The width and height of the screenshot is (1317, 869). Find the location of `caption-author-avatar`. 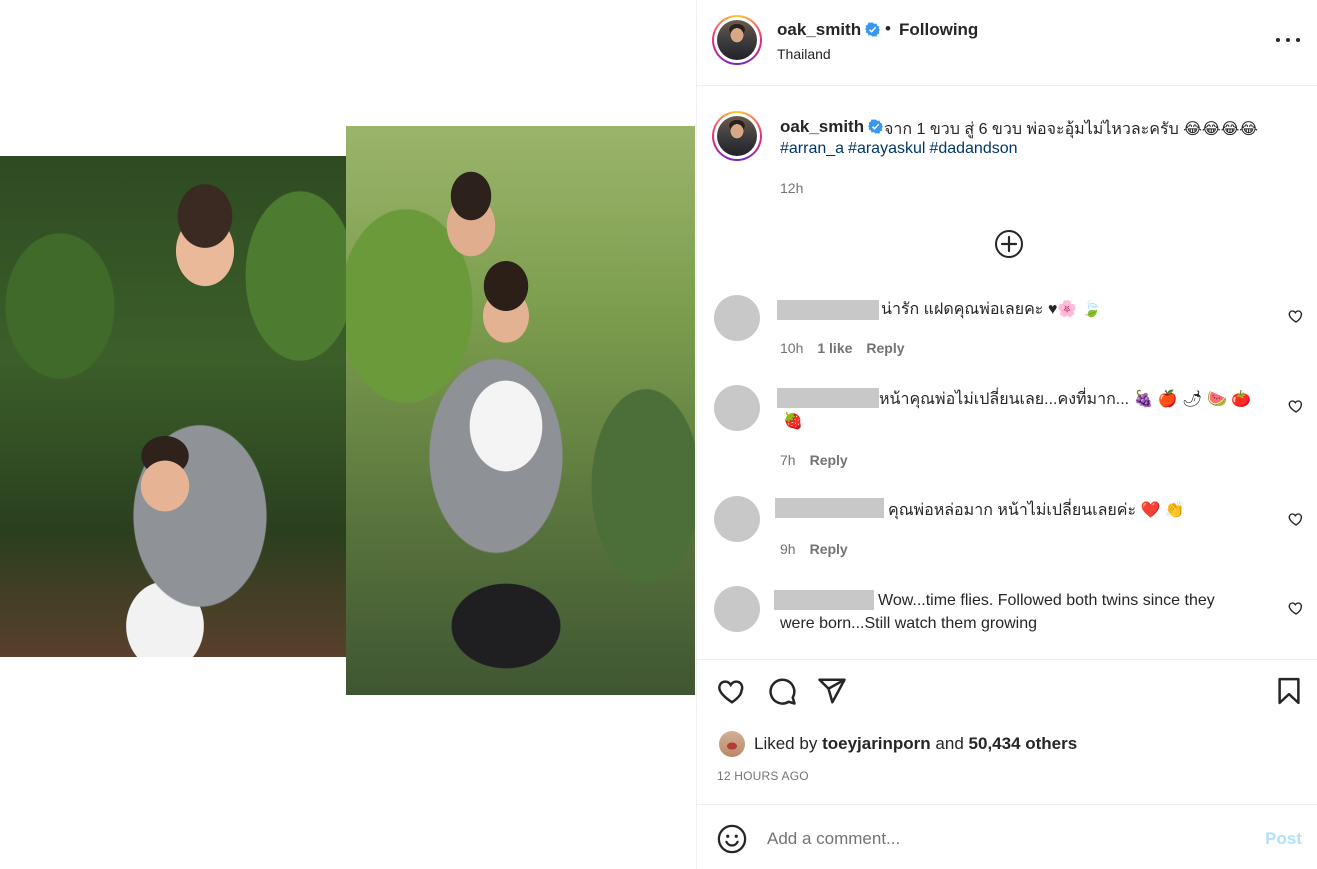

caption-author-avatar is located at coordinates (737, 136).